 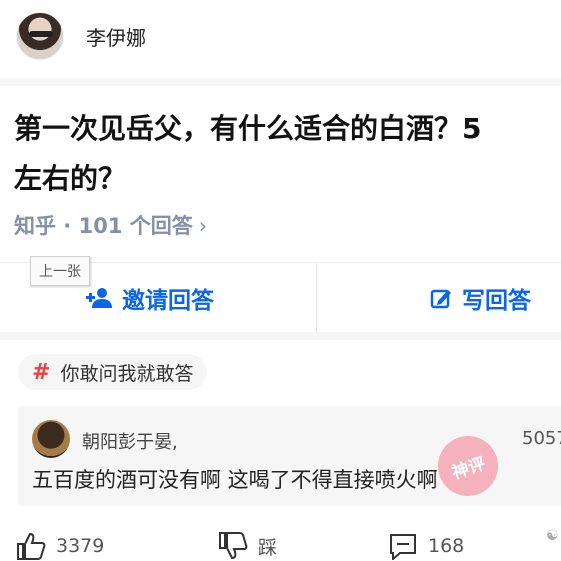 What do you see at coordinates (60, 271) in the screenshot?
I see `previous-image-tooltip: 上一张` at bounding box center [60, 271].